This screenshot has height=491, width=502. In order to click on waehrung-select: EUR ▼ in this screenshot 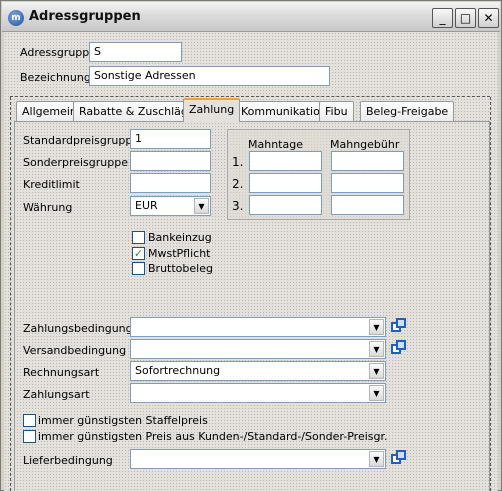, I will do `click(170, 206)`.